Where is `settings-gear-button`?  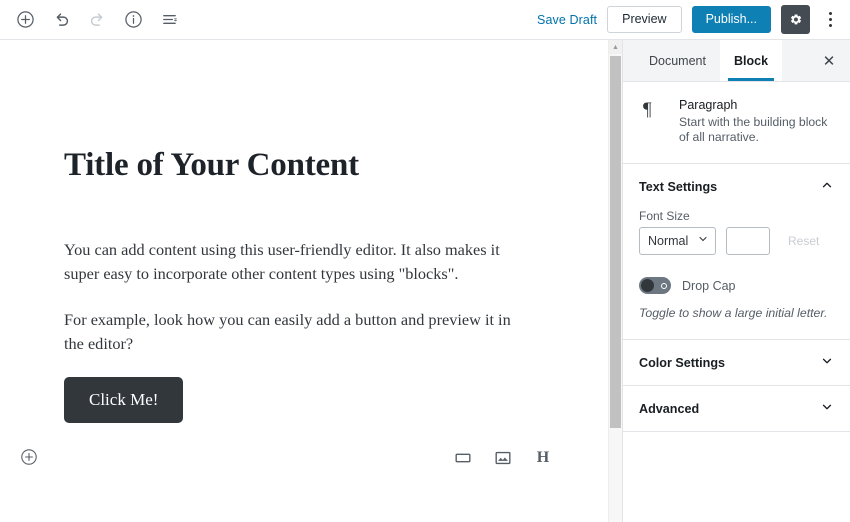 settings-gear-button is located at coordinates (795, 19).